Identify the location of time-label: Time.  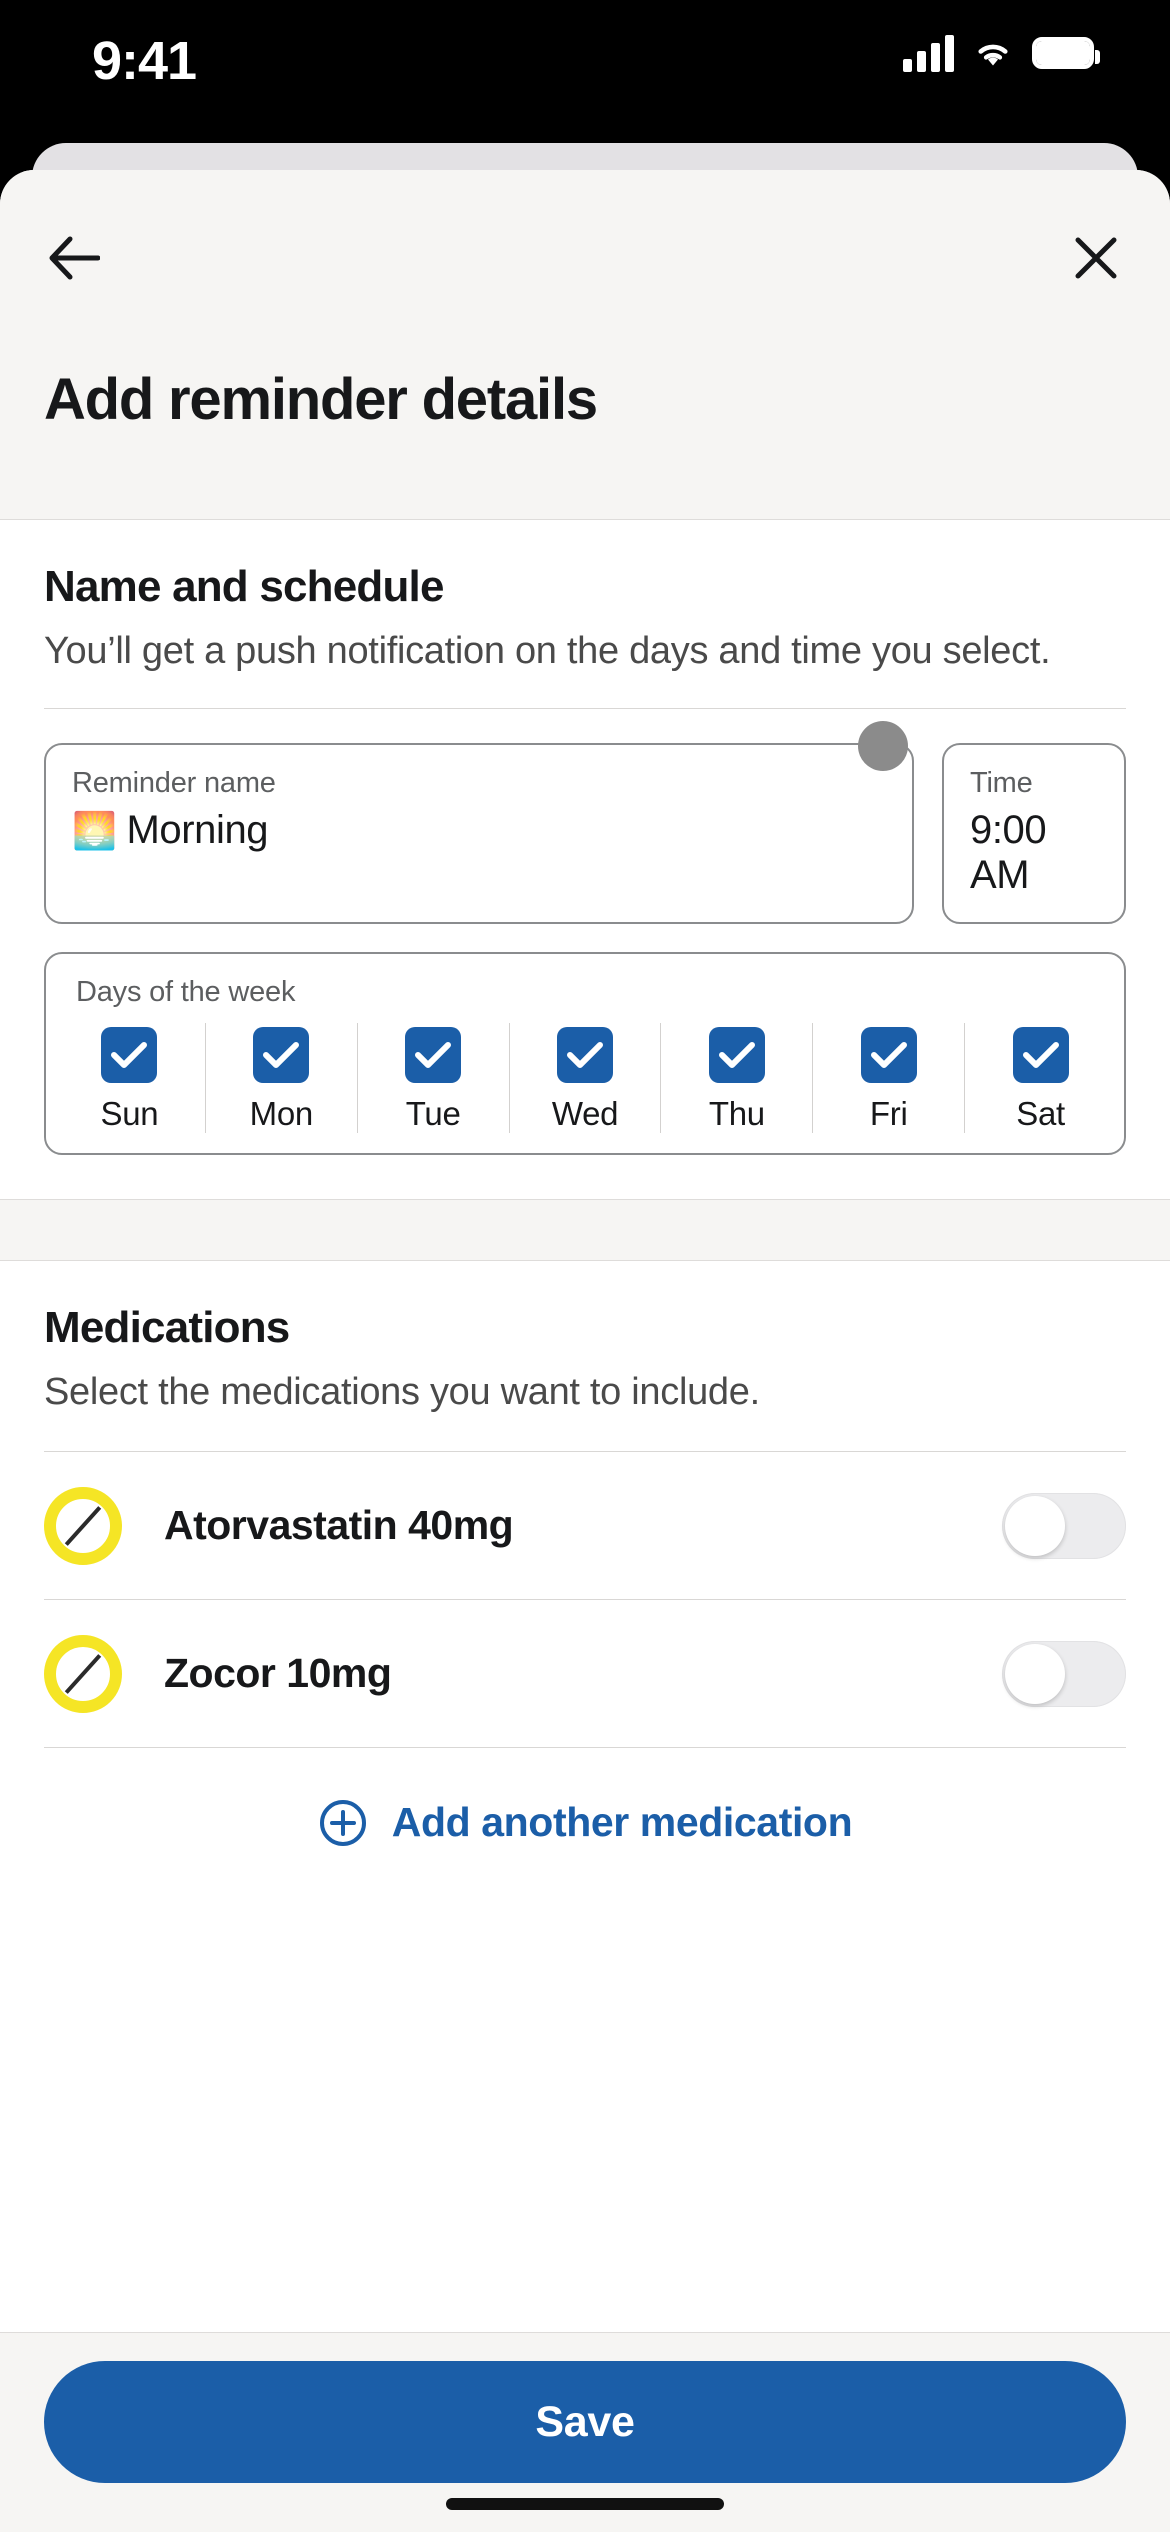
(1001, 783).